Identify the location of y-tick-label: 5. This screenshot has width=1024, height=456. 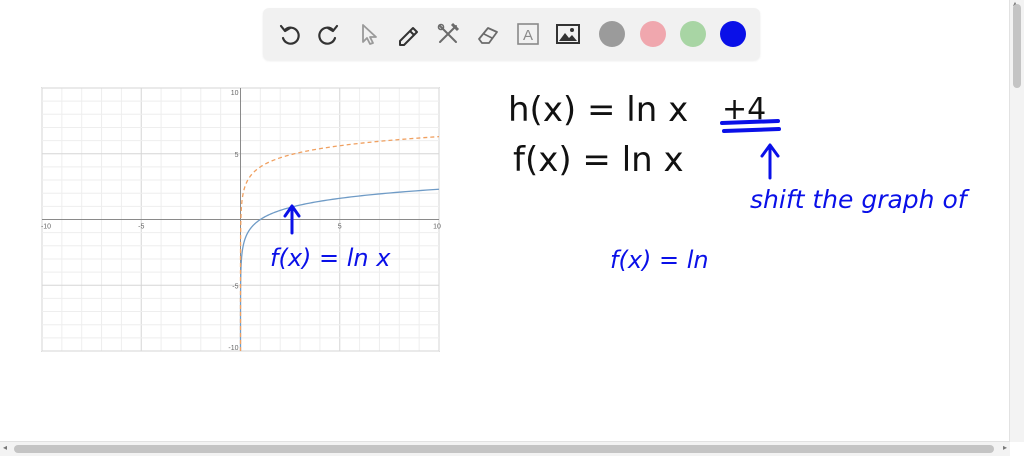
(237, 155).